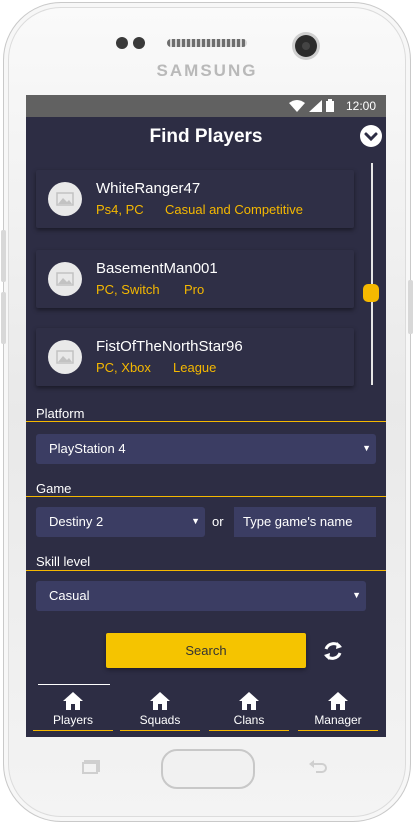  I want to click on game-select: Destiny 2 ▼, so click(120, 522).